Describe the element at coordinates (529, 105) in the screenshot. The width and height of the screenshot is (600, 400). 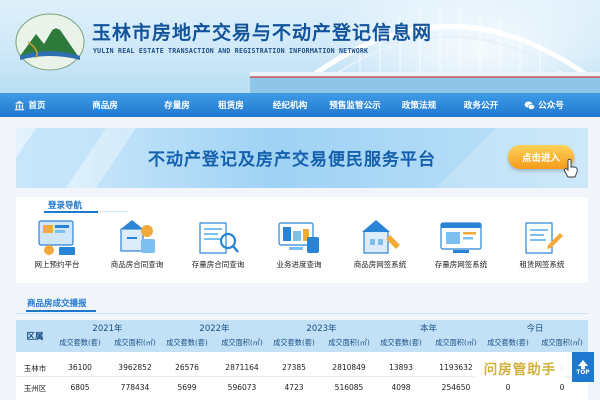
I see `wechat-icon` at that location.